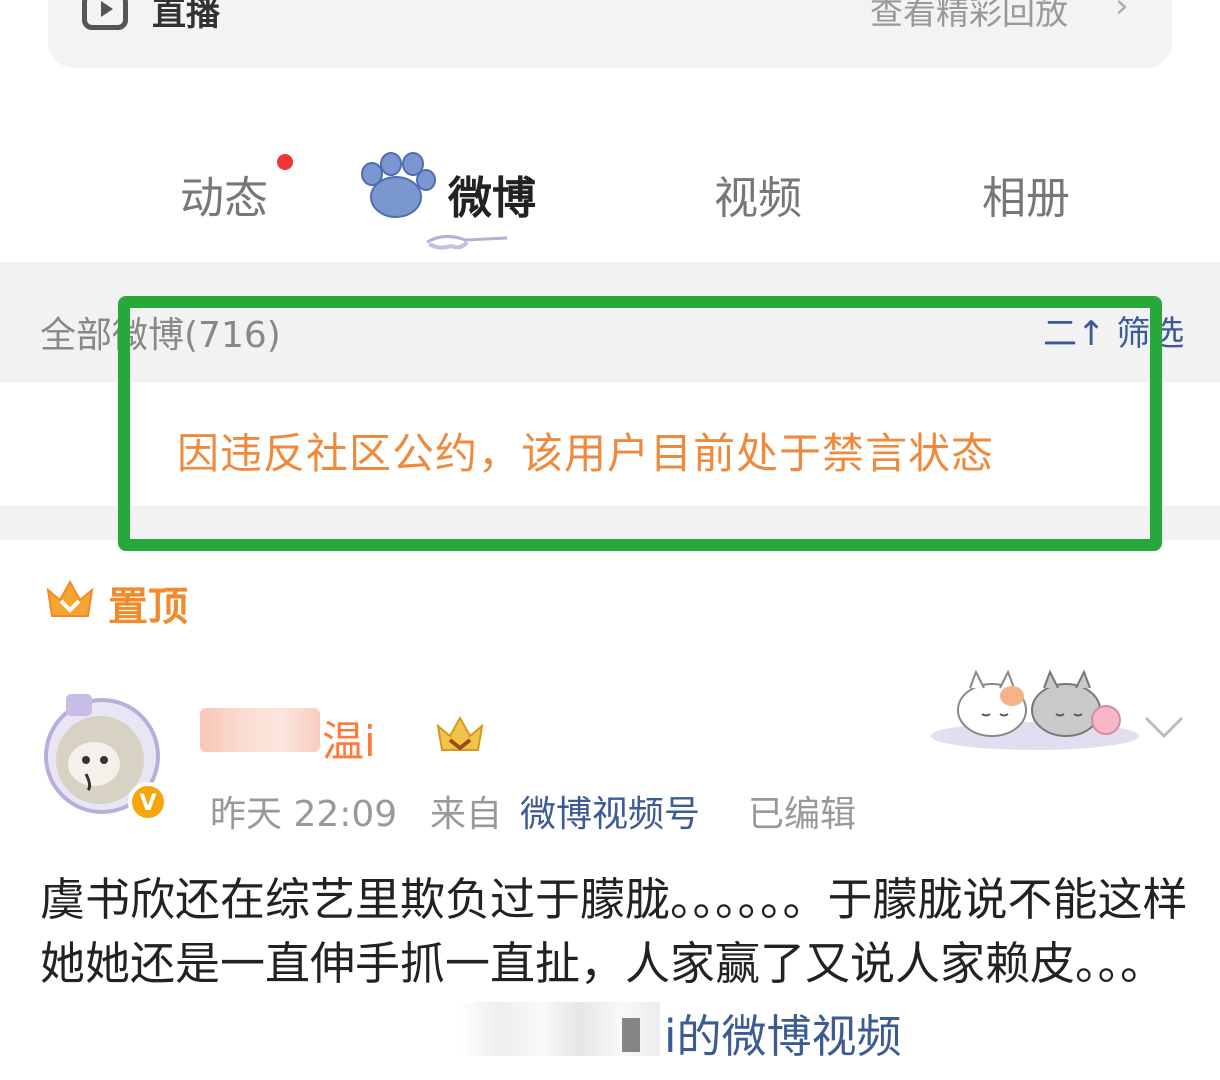  Describe the element at coordinates (758, 194) in the screenshot. I see `tab-video: 视频` at that location.